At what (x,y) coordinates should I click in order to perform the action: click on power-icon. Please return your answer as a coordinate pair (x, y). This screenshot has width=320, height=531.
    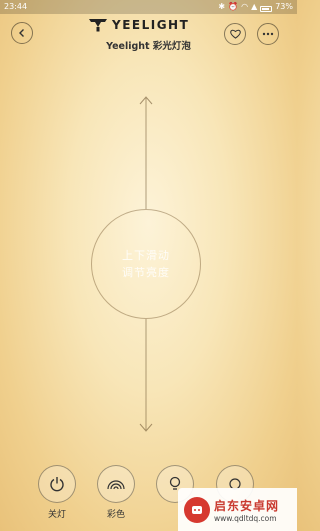
    Looking at the image, I should click on (57, 484).